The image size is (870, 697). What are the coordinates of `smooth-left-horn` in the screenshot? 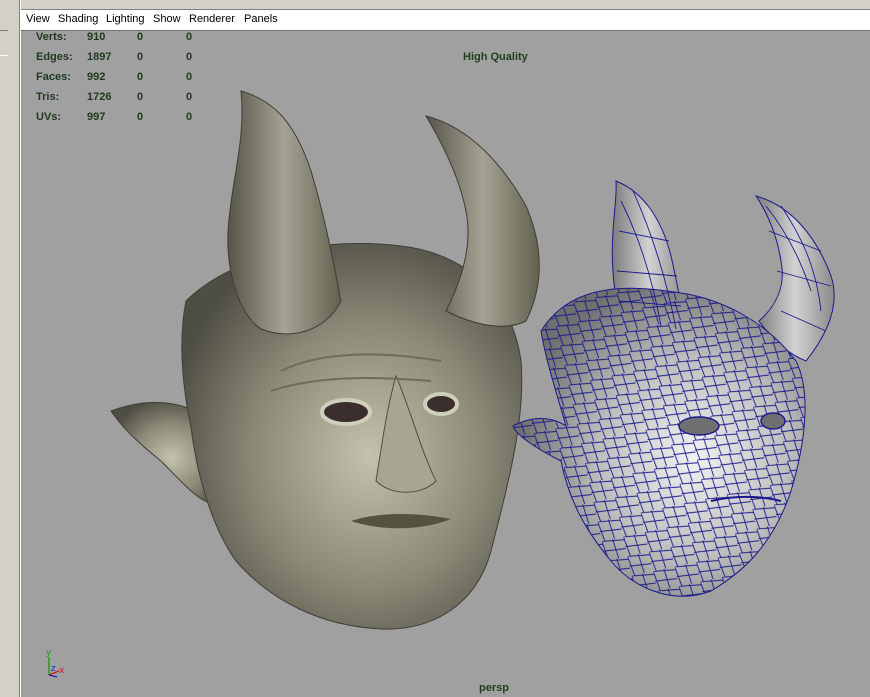 It's located at (284, 212).